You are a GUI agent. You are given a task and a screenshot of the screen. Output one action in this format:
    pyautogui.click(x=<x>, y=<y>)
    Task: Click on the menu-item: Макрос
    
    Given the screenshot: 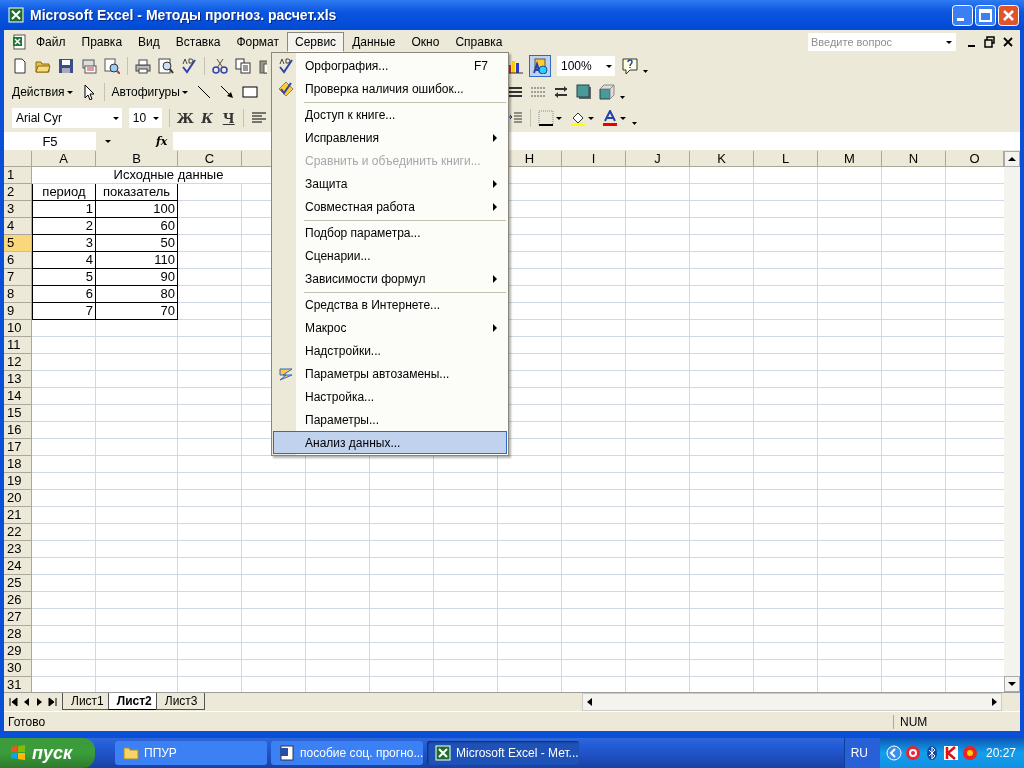 What is the action you would take?
    pyautogui.click(x=390, y=327)
    